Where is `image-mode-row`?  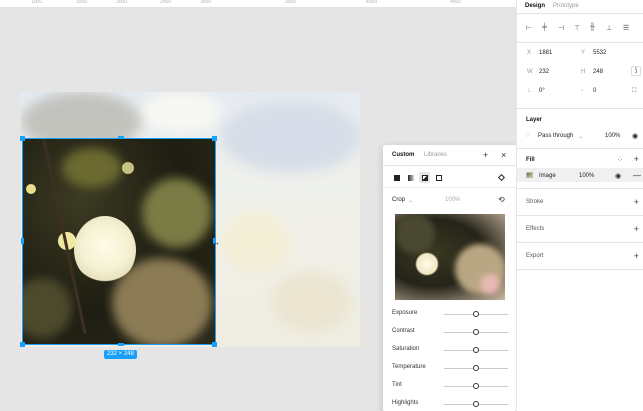 image-mode-row is located at coordinates (449, 177).